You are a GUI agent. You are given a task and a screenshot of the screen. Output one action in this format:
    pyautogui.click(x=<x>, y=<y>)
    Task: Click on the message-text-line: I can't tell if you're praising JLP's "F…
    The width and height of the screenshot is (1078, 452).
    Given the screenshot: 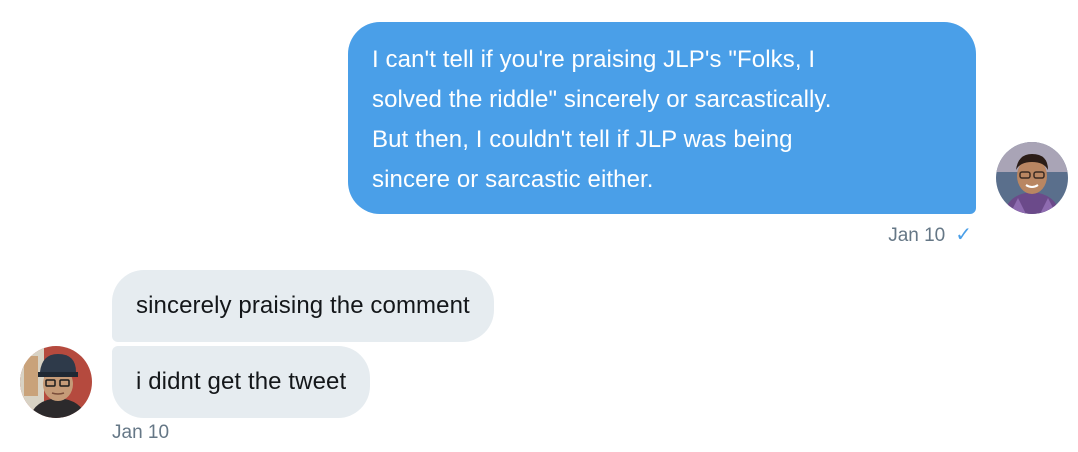 What is the action you would take?
    pyautogui.click(x=594, y=59)
    